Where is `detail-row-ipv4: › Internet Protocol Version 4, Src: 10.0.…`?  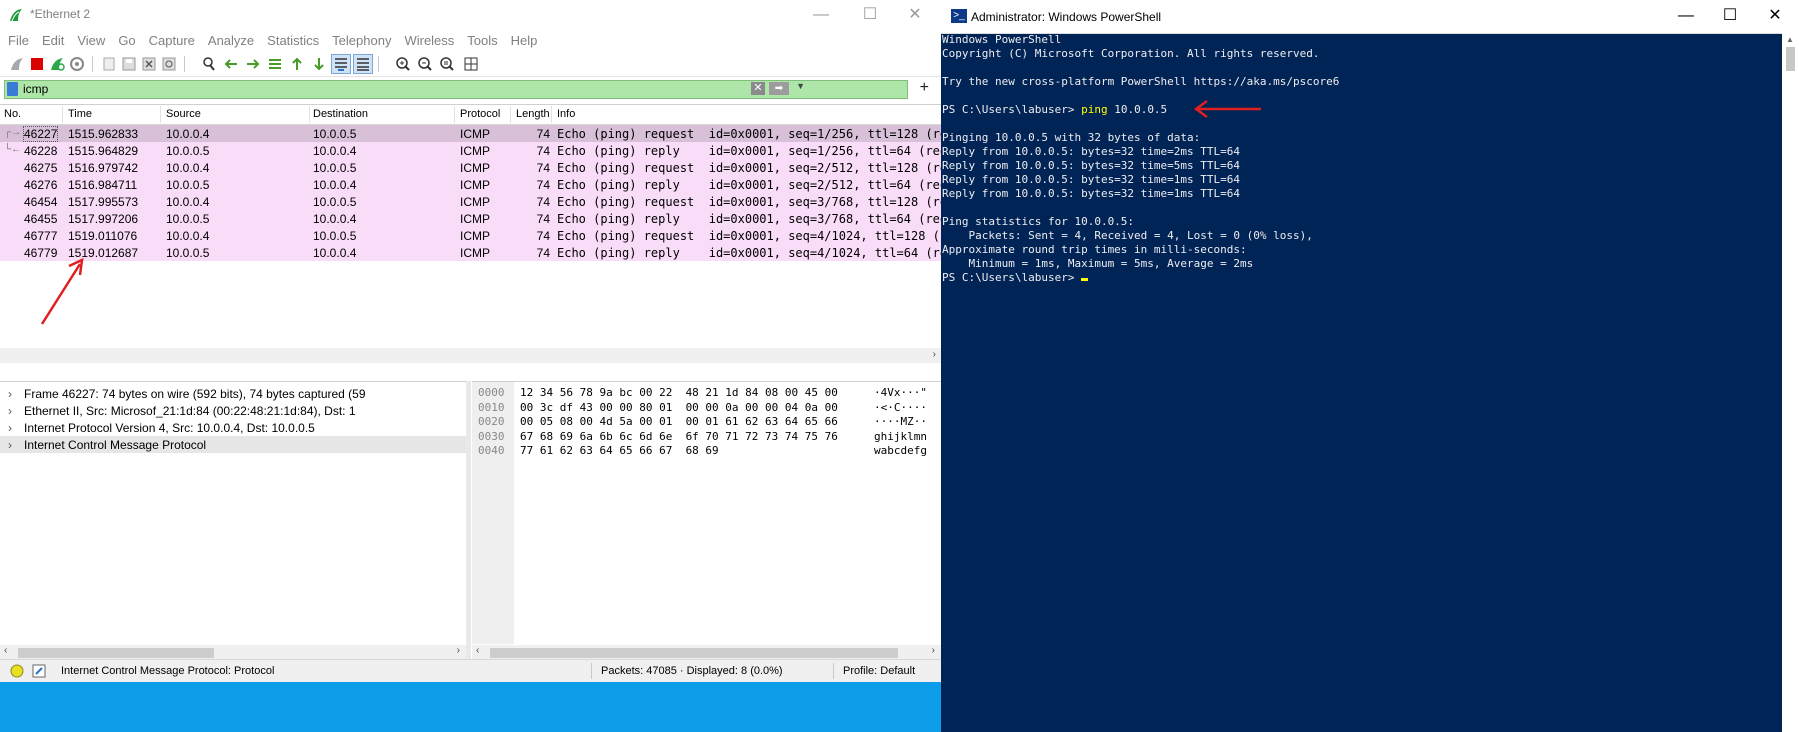
detail-row-ipv4: › Internet Protocol Version 4, Src: 10.0.… is located at coordinates (233, 427).